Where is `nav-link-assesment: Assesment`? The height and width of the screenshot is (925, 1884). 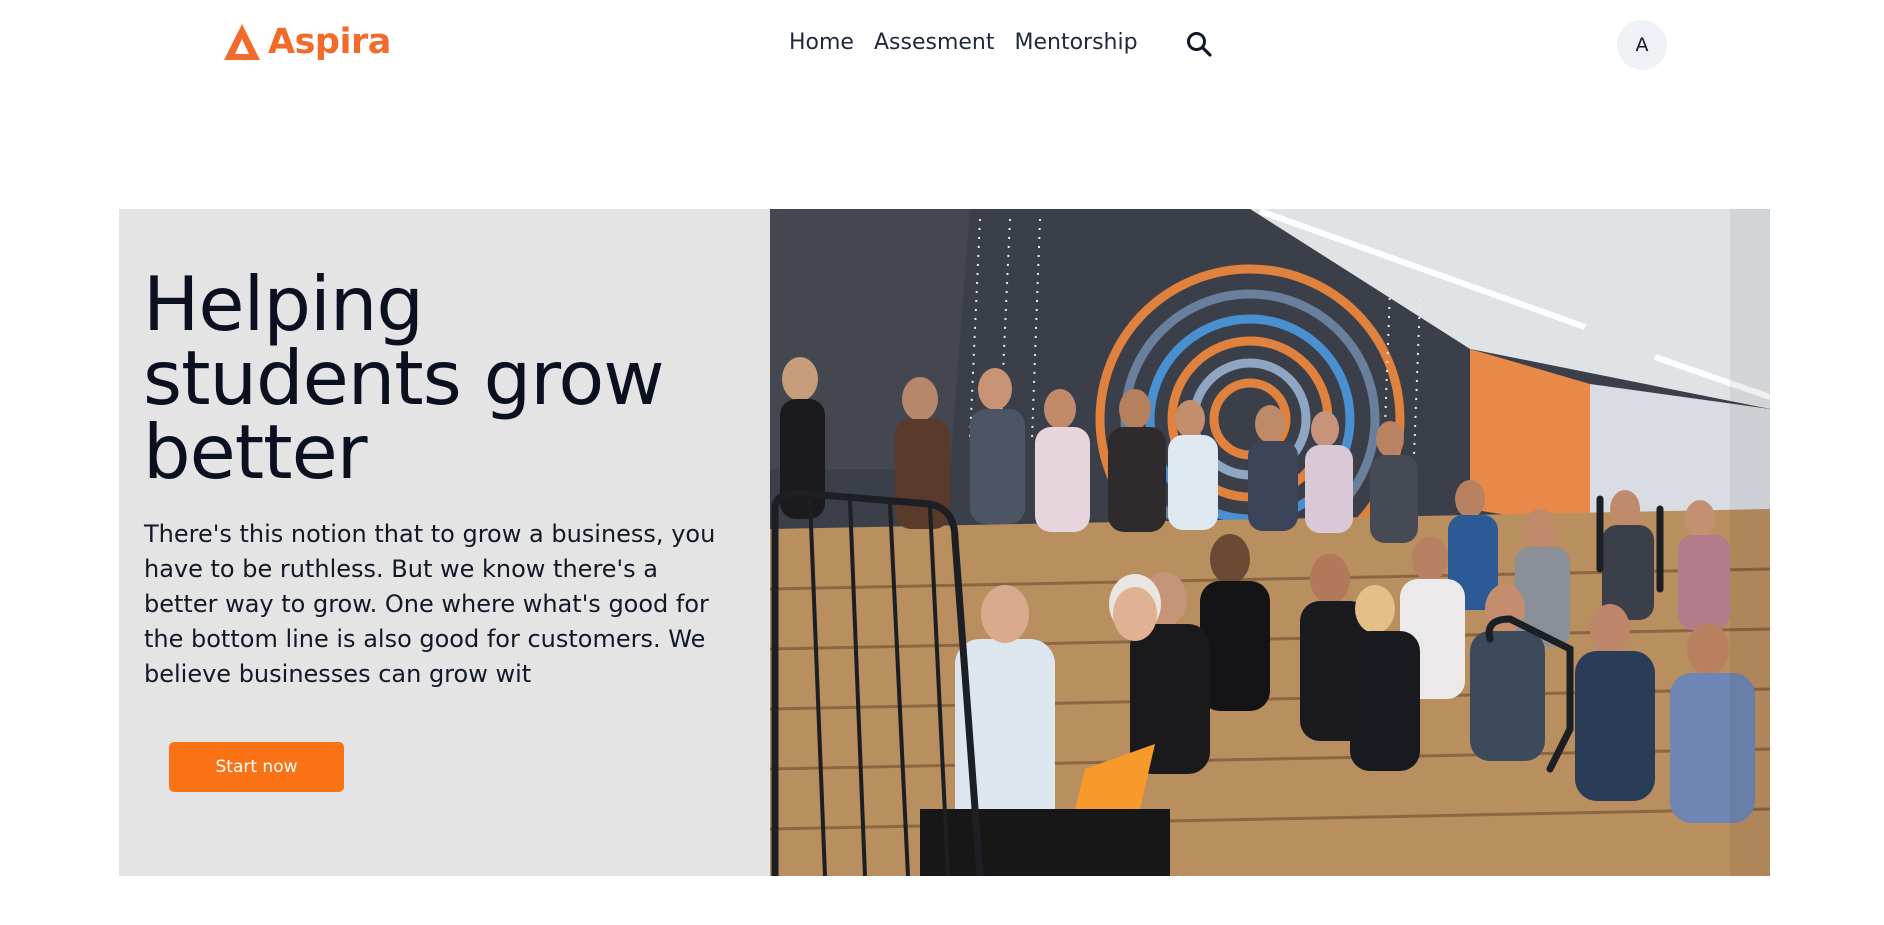 nav-link-assesment: Assesment is located at coordinates (934, 42).